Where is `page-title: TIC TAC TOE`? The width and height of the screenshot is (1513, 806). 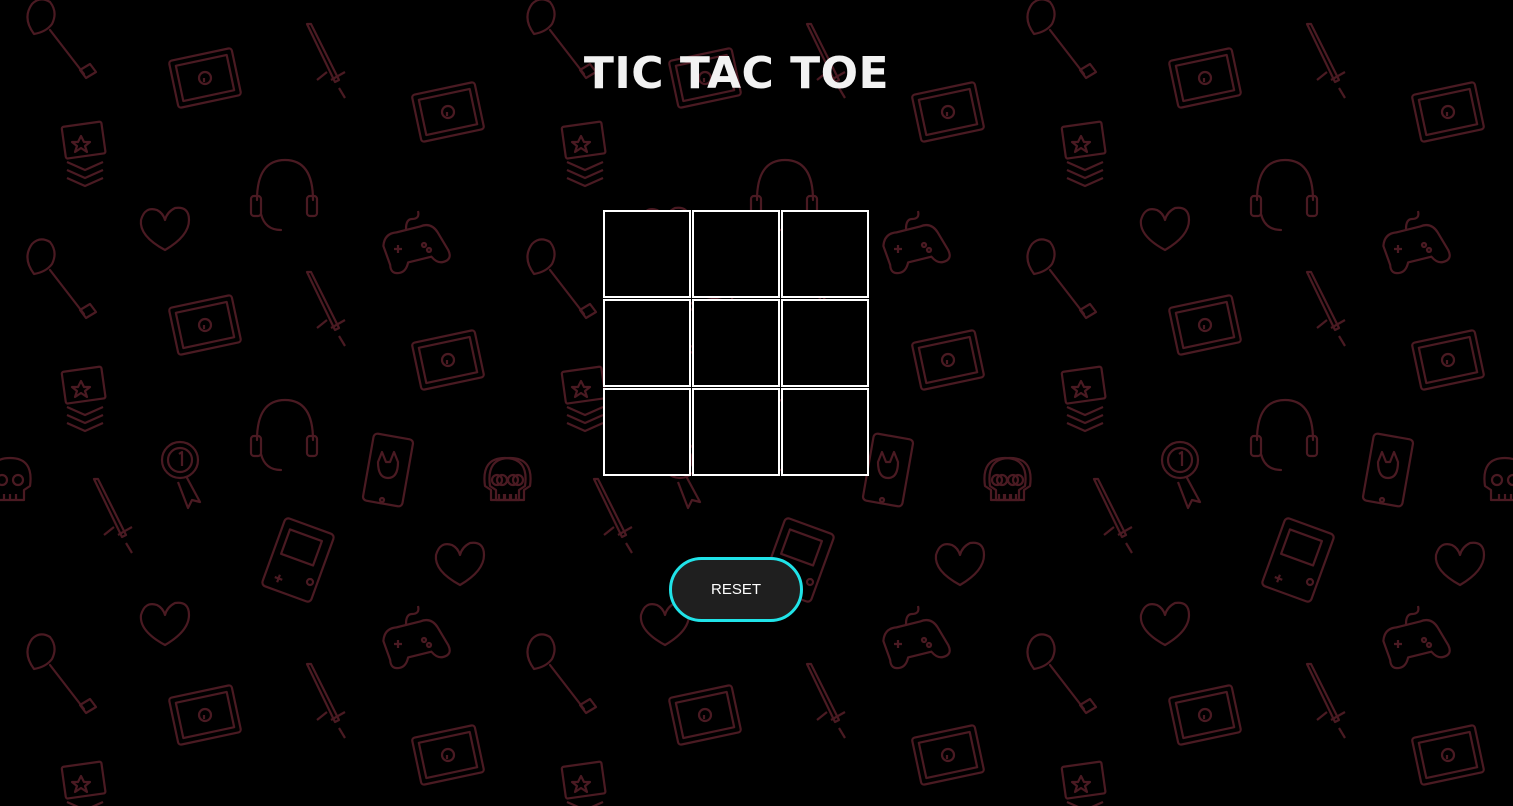
page-title: TIC TAC TOE is located at coordinates (736, 73).